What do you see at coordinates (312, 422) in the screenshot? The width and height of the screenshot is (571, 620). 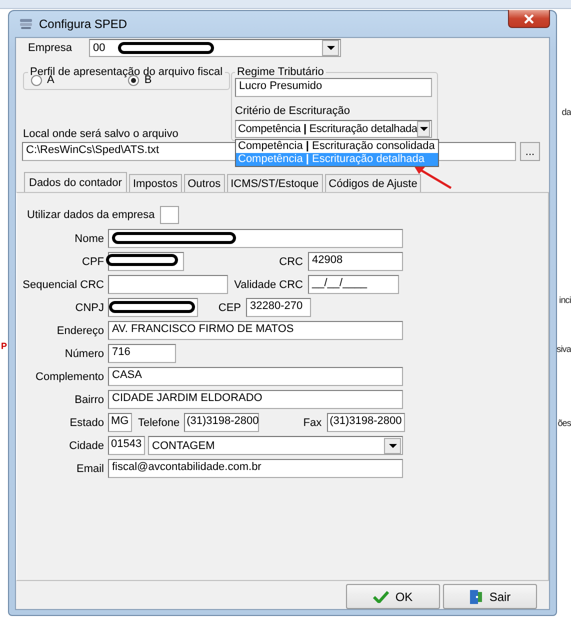 I see `field-label: Fax` at bounding box center [312, 422].